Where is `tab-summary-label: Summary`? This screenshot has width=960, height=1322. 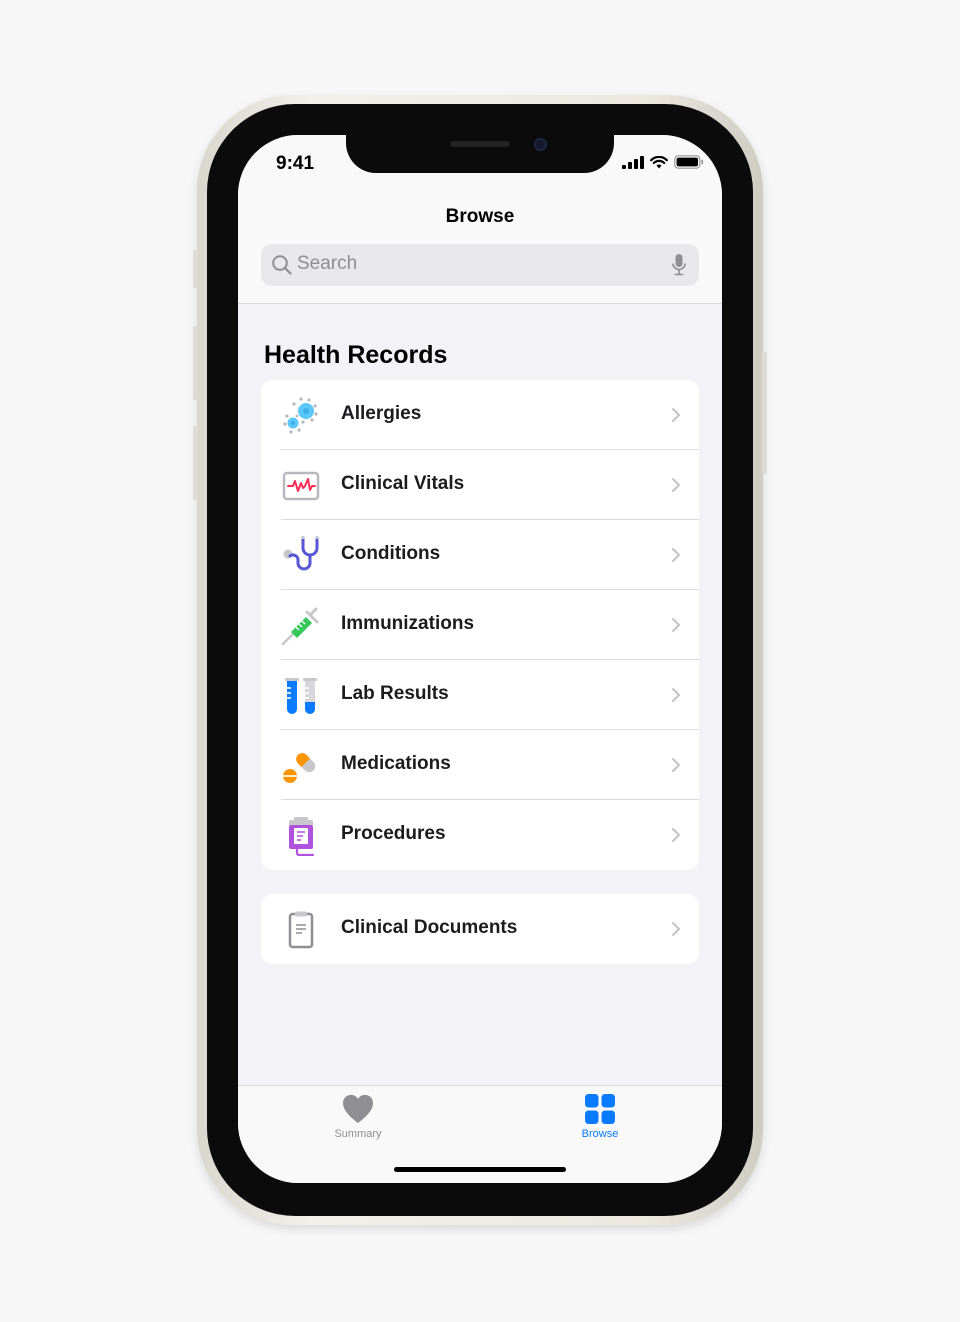 tab-summary-label: Summary is located at coordinates (358, 1134).